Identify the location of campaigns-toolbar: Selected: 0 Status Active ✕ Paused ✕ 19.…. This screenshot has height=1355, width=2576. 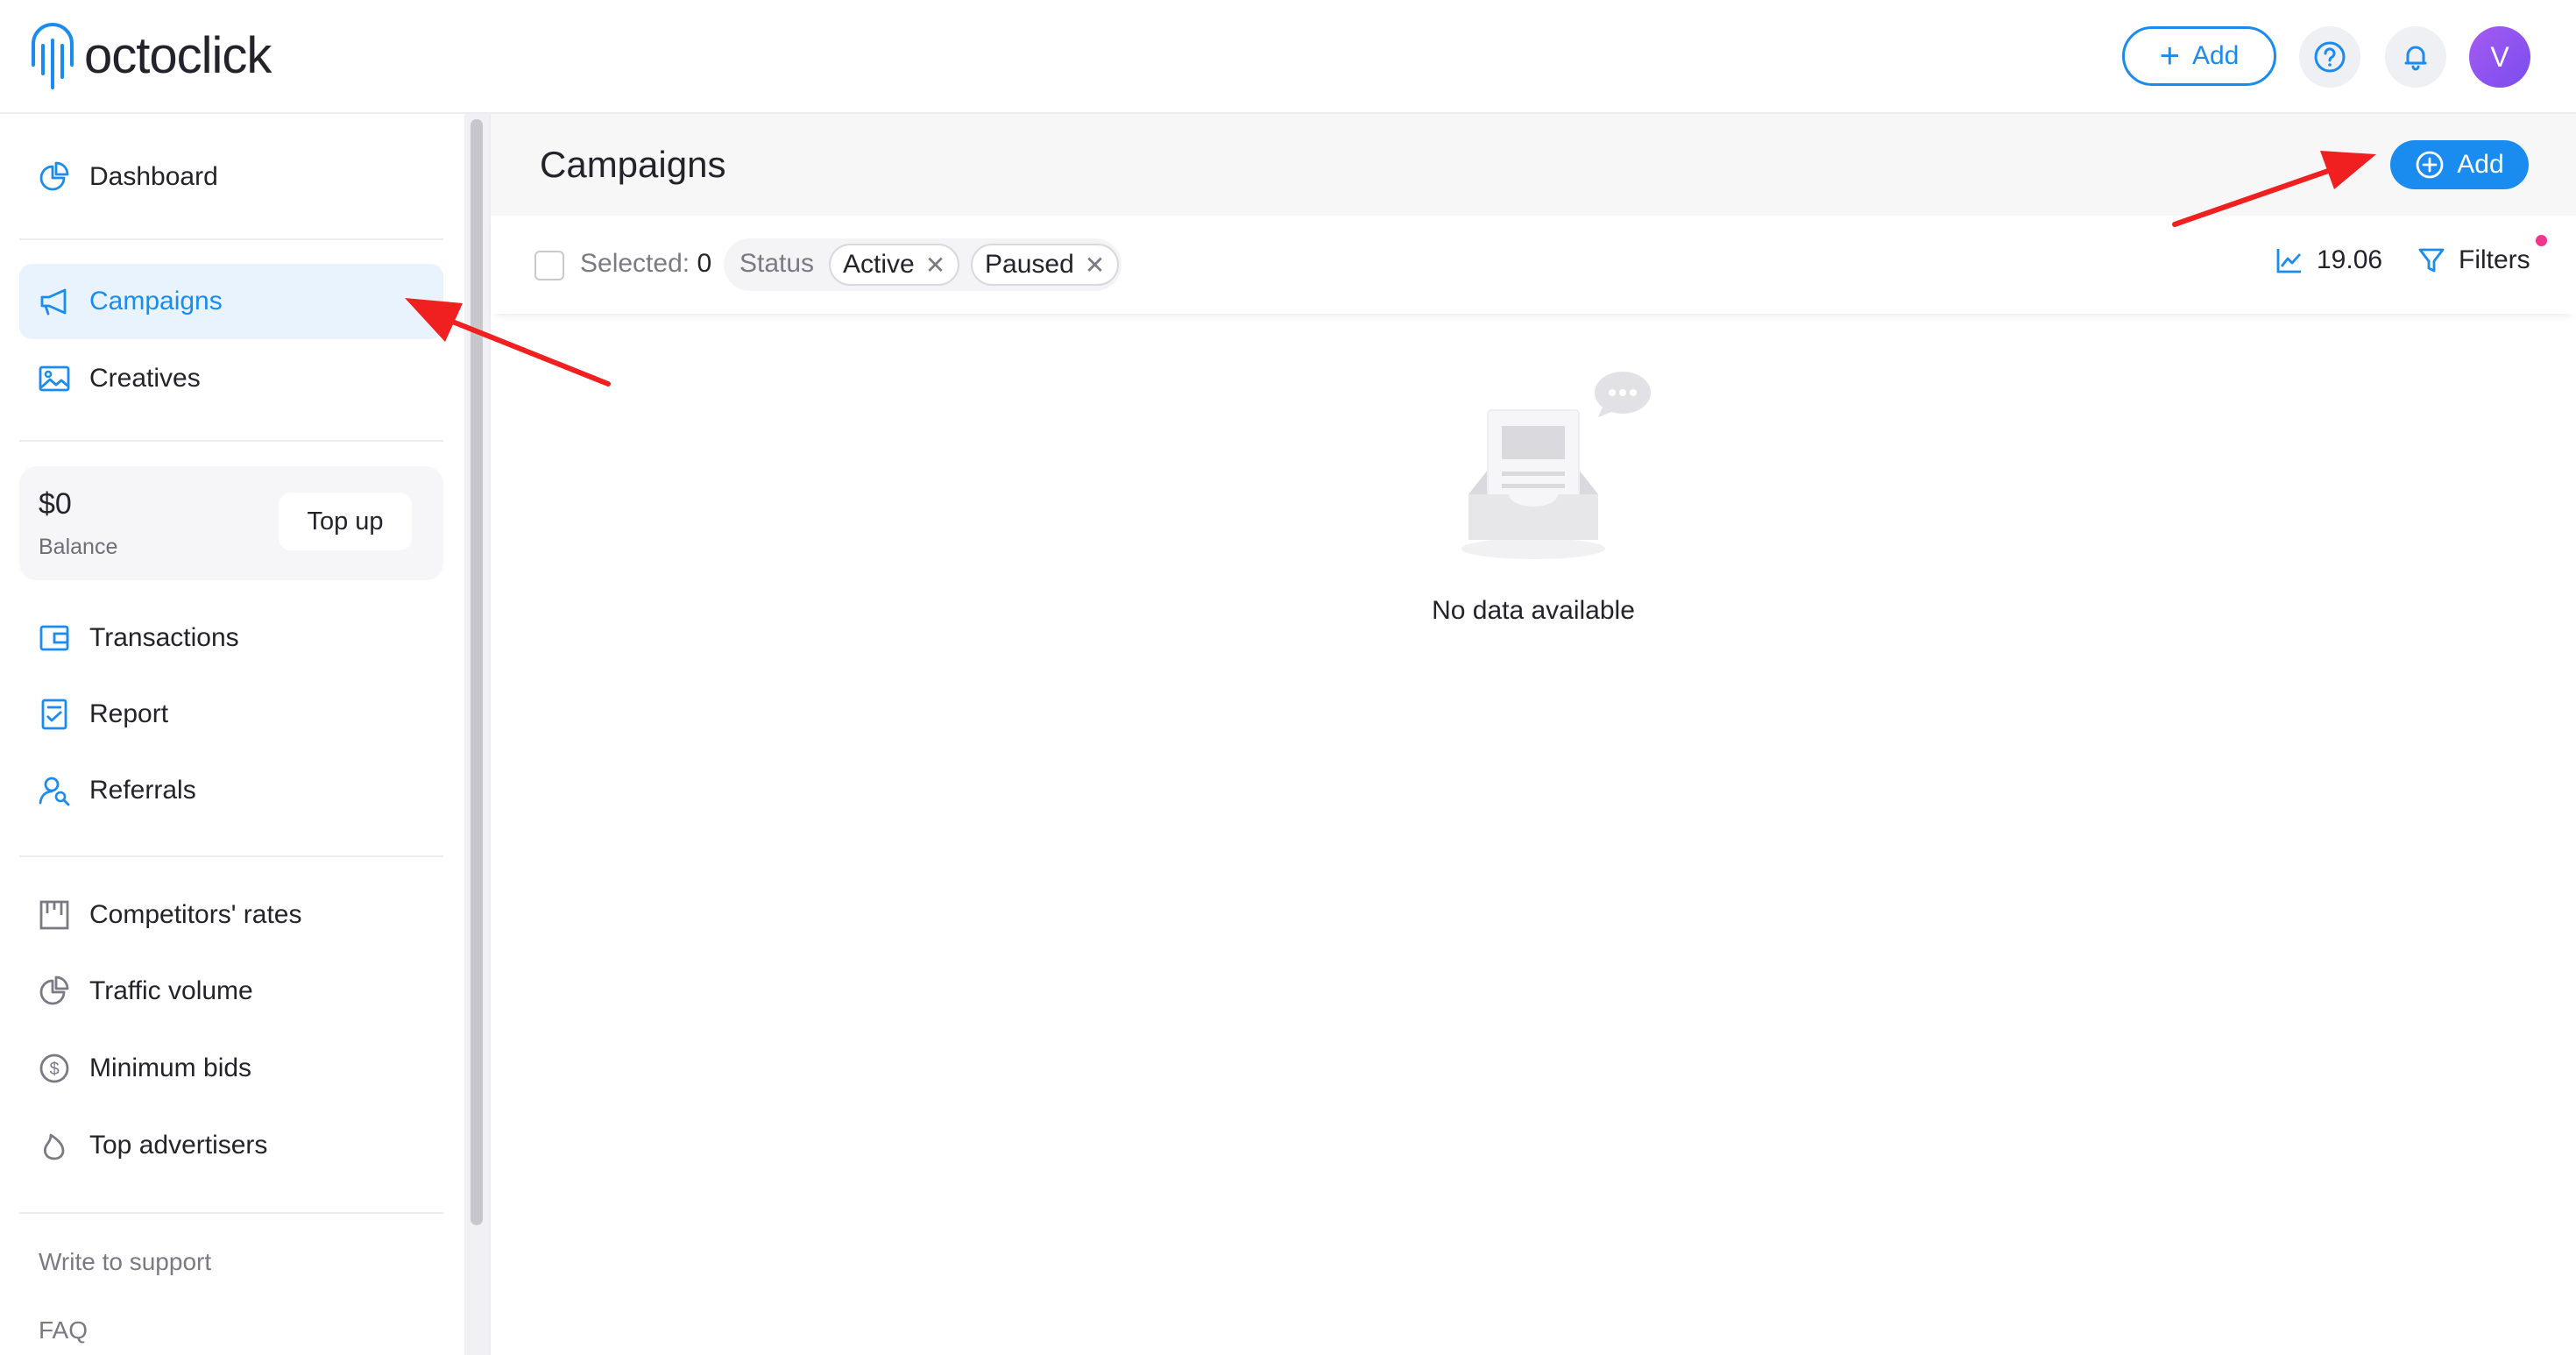
(1533, 265).